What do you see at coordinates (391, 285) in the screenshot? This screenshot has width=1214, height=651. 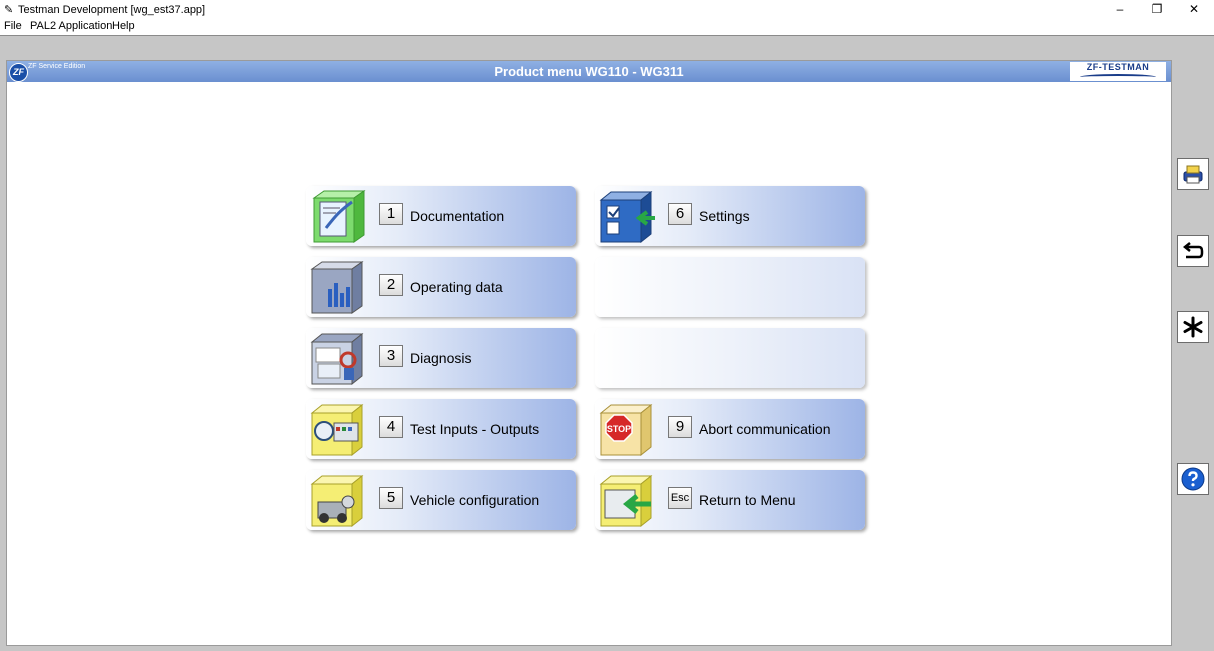 I see `shortcut-key-2: 2` at bounding box center [391, 285].